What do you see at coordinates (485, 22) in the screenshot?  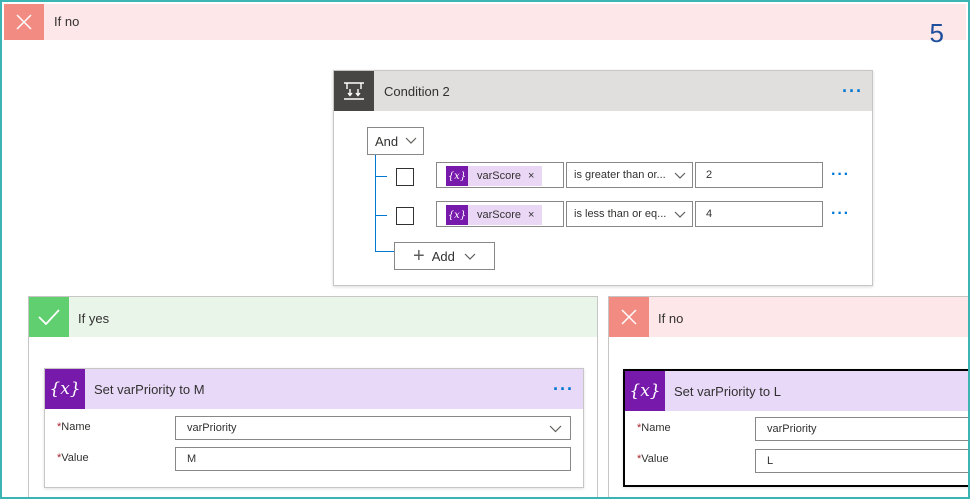 I see `top-if-no-banner: If no` at bounding box center [485, 22].